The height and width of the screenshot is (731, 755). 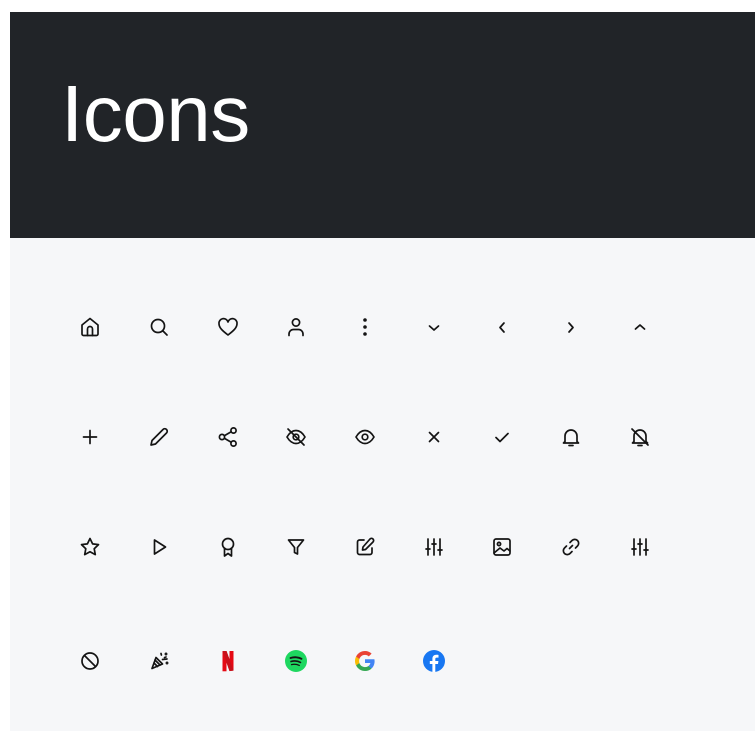 I want to click on home-icon, so click(x=90, y=327).